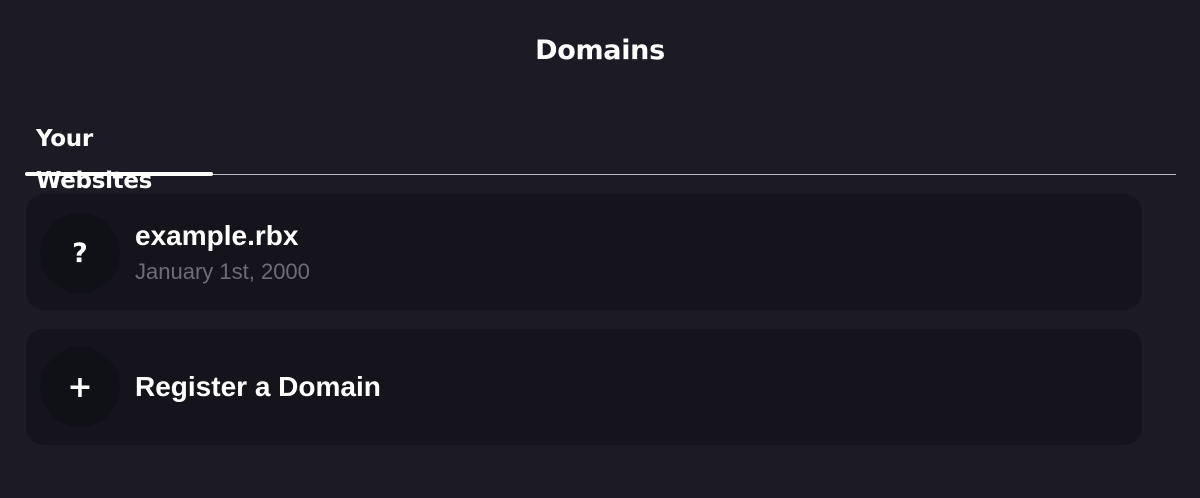 This screenshot has height=498, width=1200. What do you see at coordinates (694, 174) in the screenshot?
I see `tab-divider` at bounding box center [694, 174].